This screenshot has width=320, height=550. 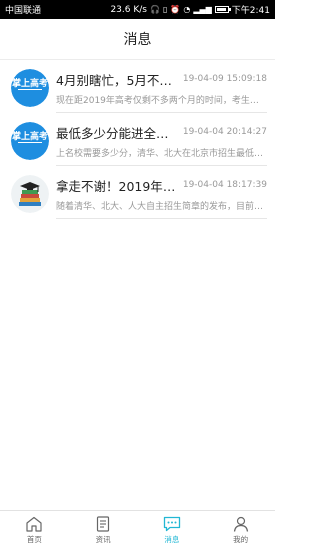 I want to click on message-time: 19-04-04 20:14:27, so click(x=224, y=132).